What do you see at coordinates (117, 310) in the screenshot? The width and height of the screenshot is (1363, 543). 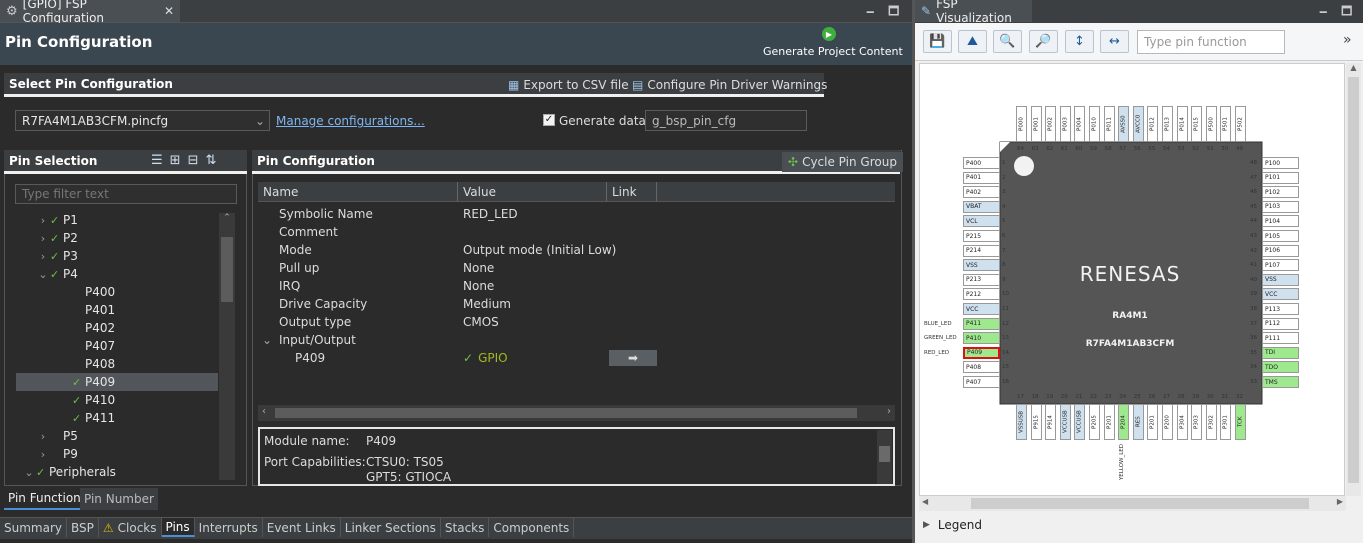 I see `pin-tree-item: P401` at bounding box center [117, 310].